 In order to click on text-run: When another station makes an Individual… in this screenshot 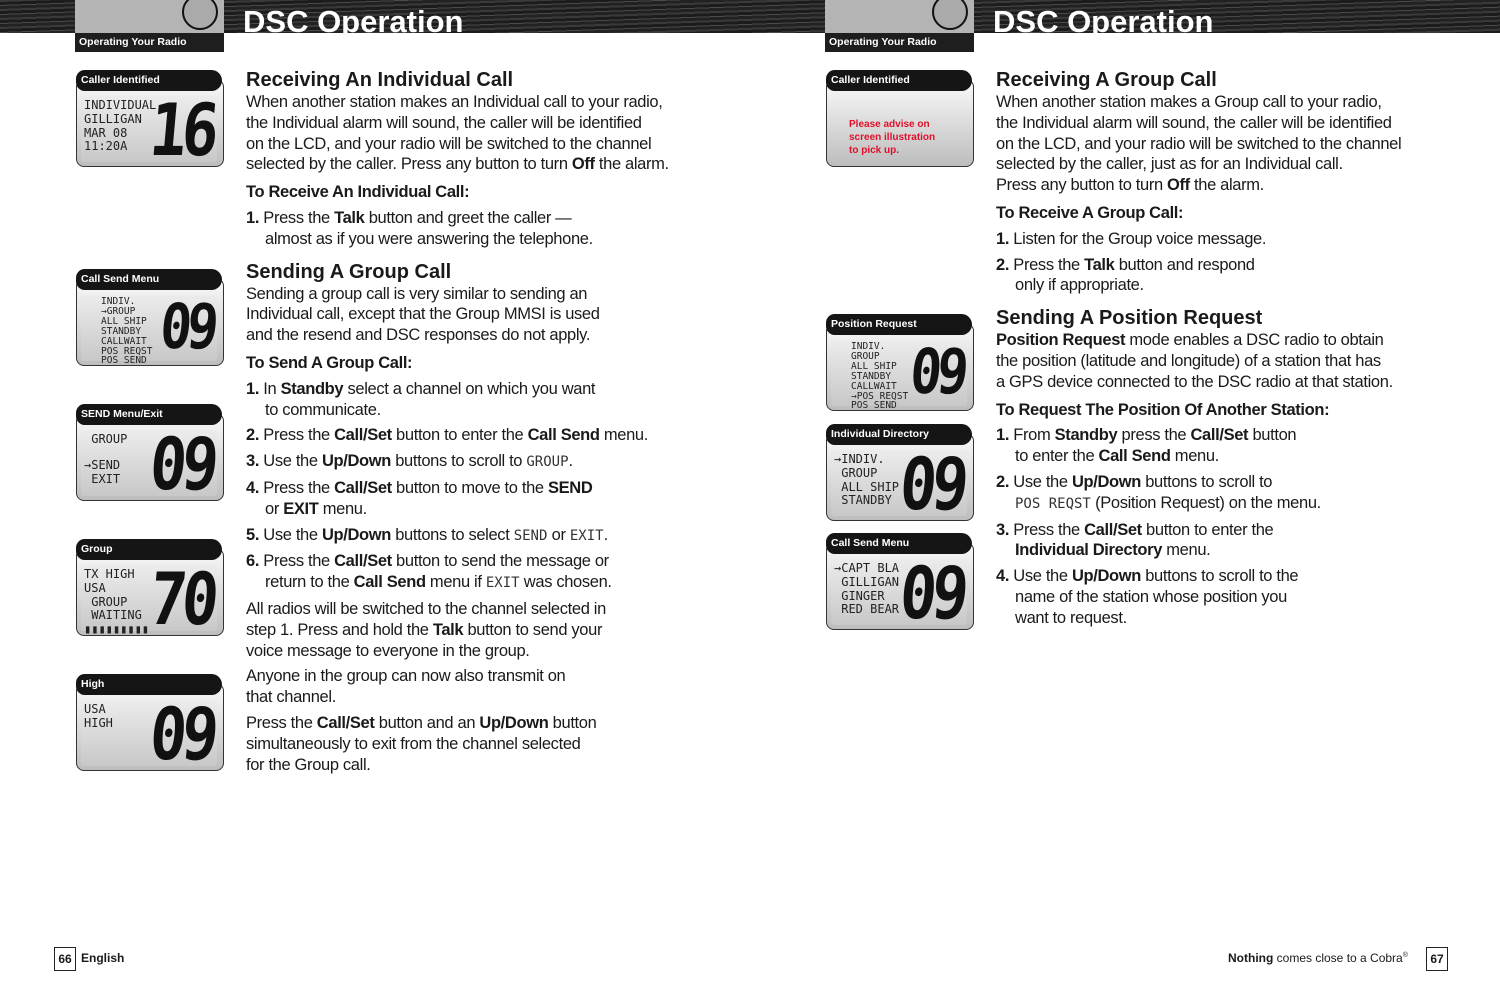, I will do `click(454, 102)`.